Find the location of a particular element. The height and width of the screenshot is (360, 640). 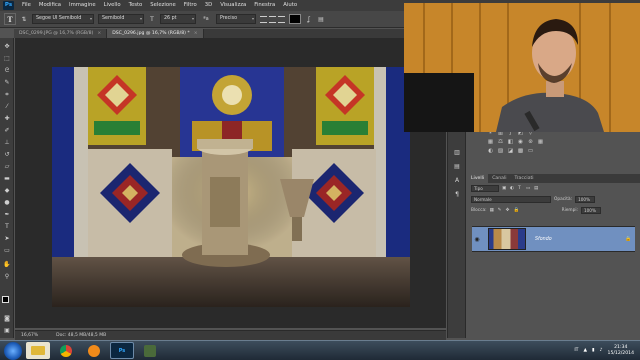

channel-mixer-icon: ⊛ is located at coordinates (530, 142).